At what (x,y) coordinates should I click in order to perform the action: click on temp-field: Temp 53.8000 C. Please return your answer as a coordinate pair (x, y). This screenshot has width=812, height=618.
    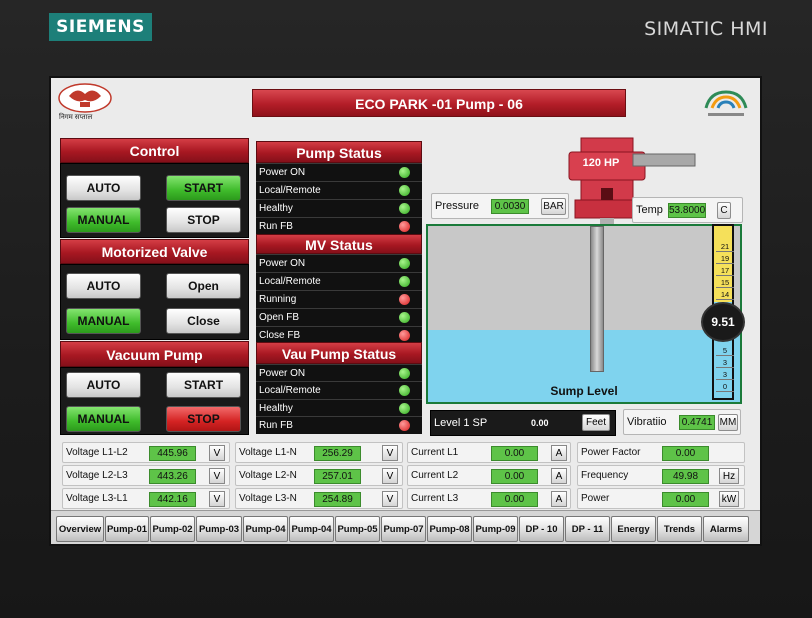
    Looking at the image, I should click on (687, 210).